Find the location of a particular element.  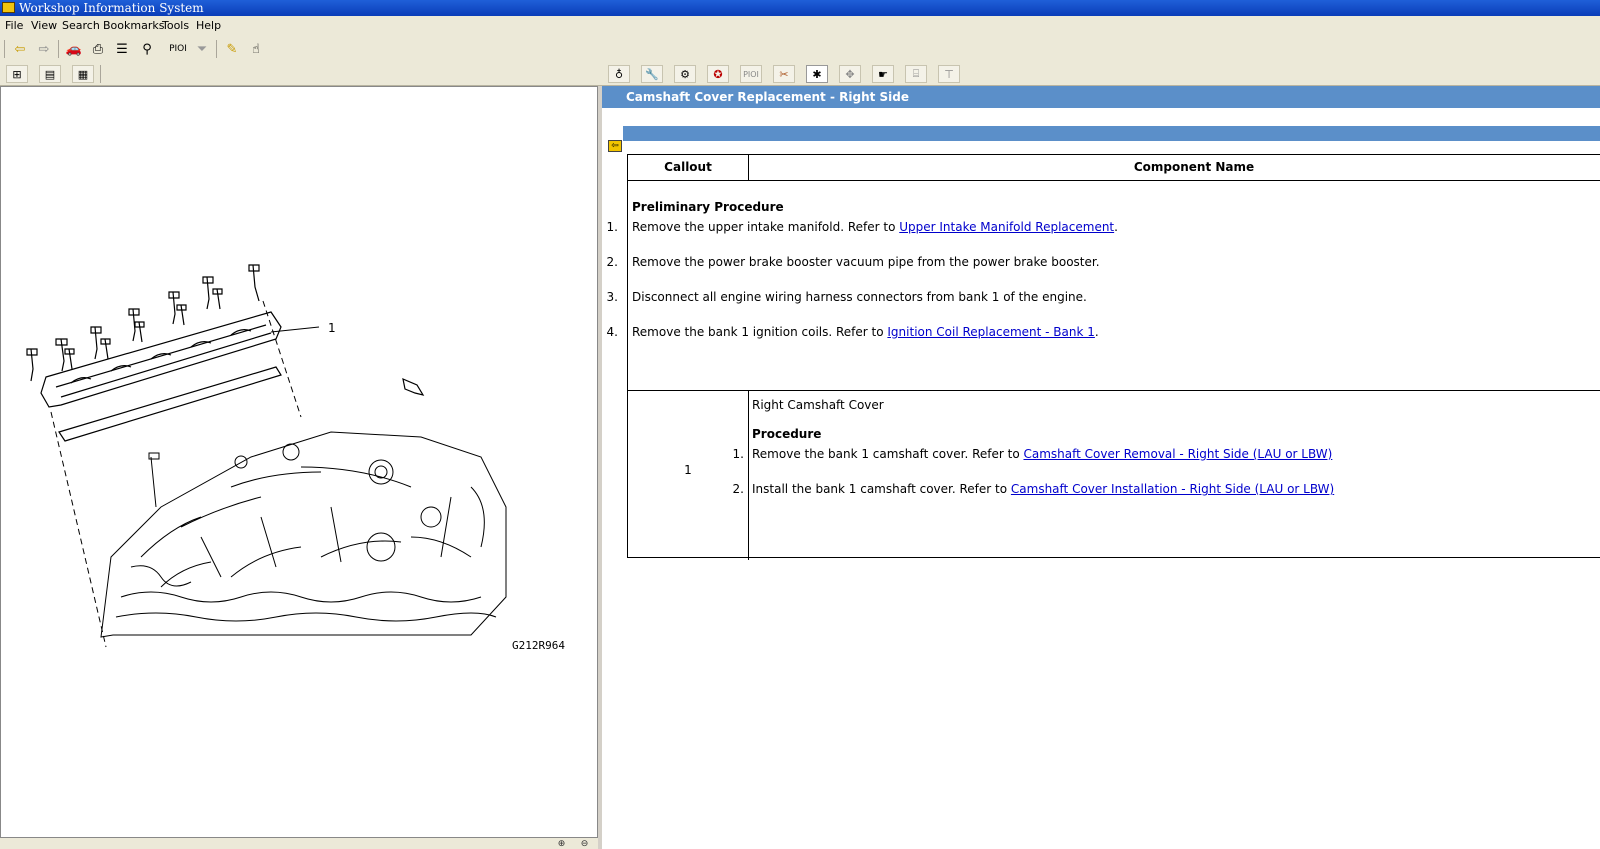

row-step-number: 1. is located at coordinates (738, 454).